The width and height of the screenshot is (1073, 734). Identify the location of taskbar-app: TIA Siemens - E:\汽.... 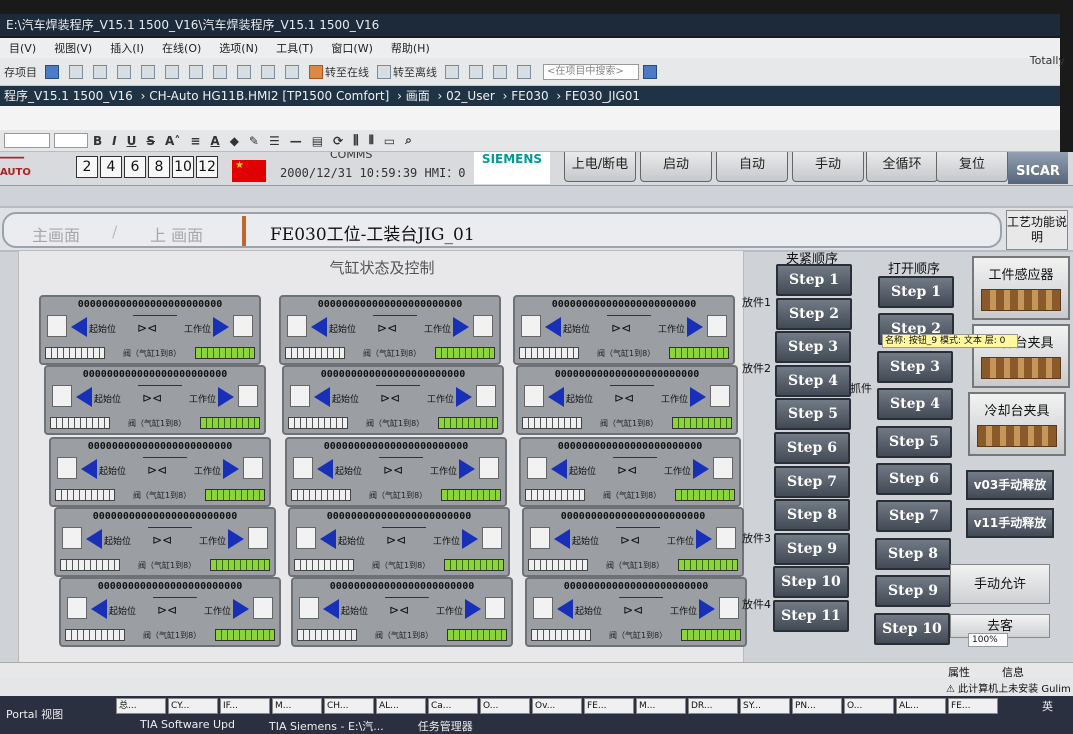
(326, 726).